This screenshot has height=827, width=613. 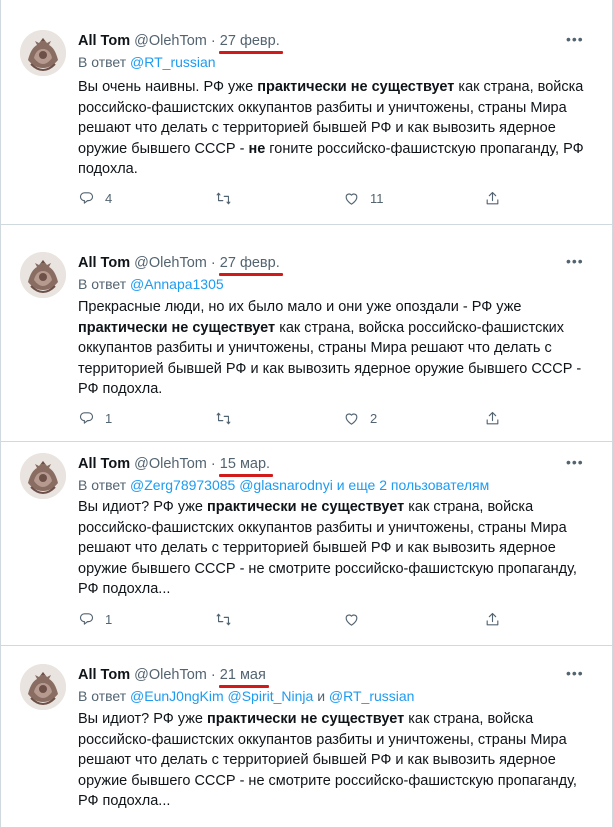 I want to click on tweet-text-bold: не, so click(x=257, y=148).